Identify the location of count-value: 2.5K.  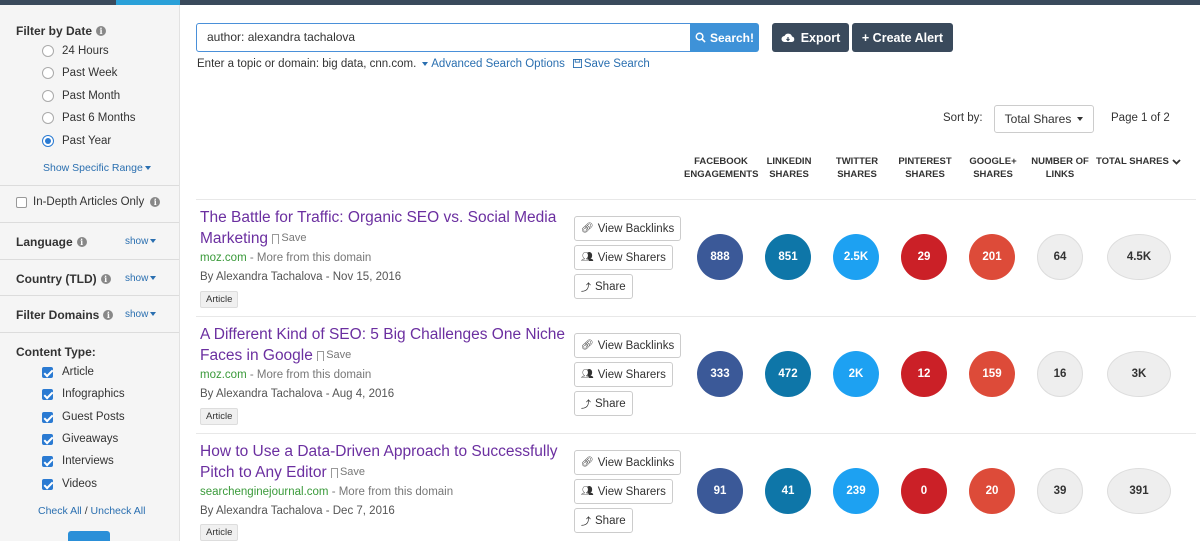
(856, 257).